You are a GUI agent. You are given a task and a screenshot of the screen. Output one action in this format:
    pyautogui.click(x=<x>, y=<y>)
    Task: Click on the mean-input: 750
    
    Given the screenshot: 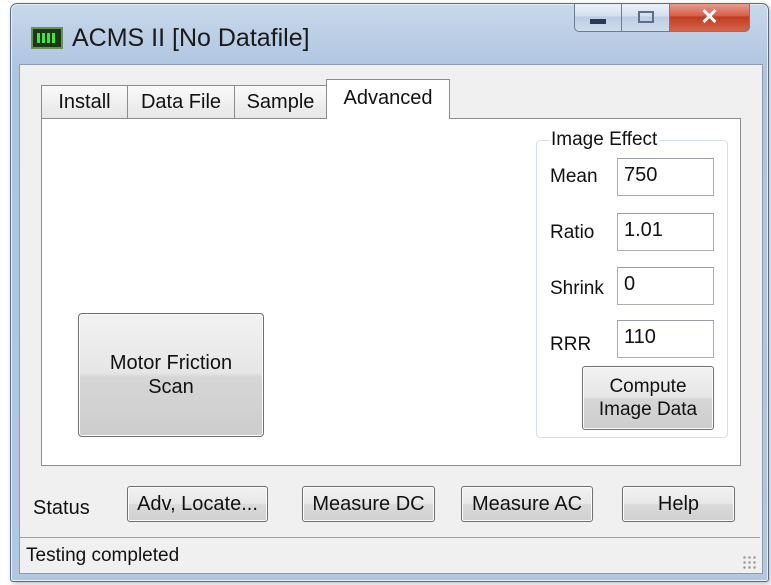 What is the action you would take?
    pyautogui.click(x=665, y=177)
    